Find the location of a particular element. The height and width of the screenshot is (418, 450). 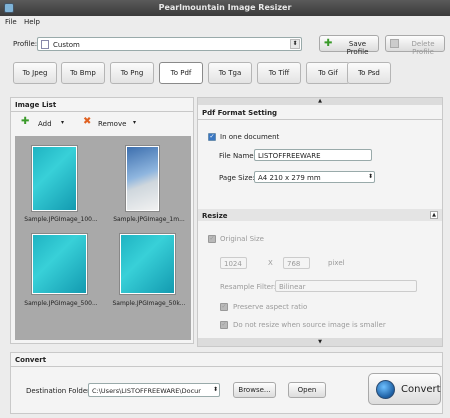

save-profile-label: Save Profile is located at coordinates (357, 48).